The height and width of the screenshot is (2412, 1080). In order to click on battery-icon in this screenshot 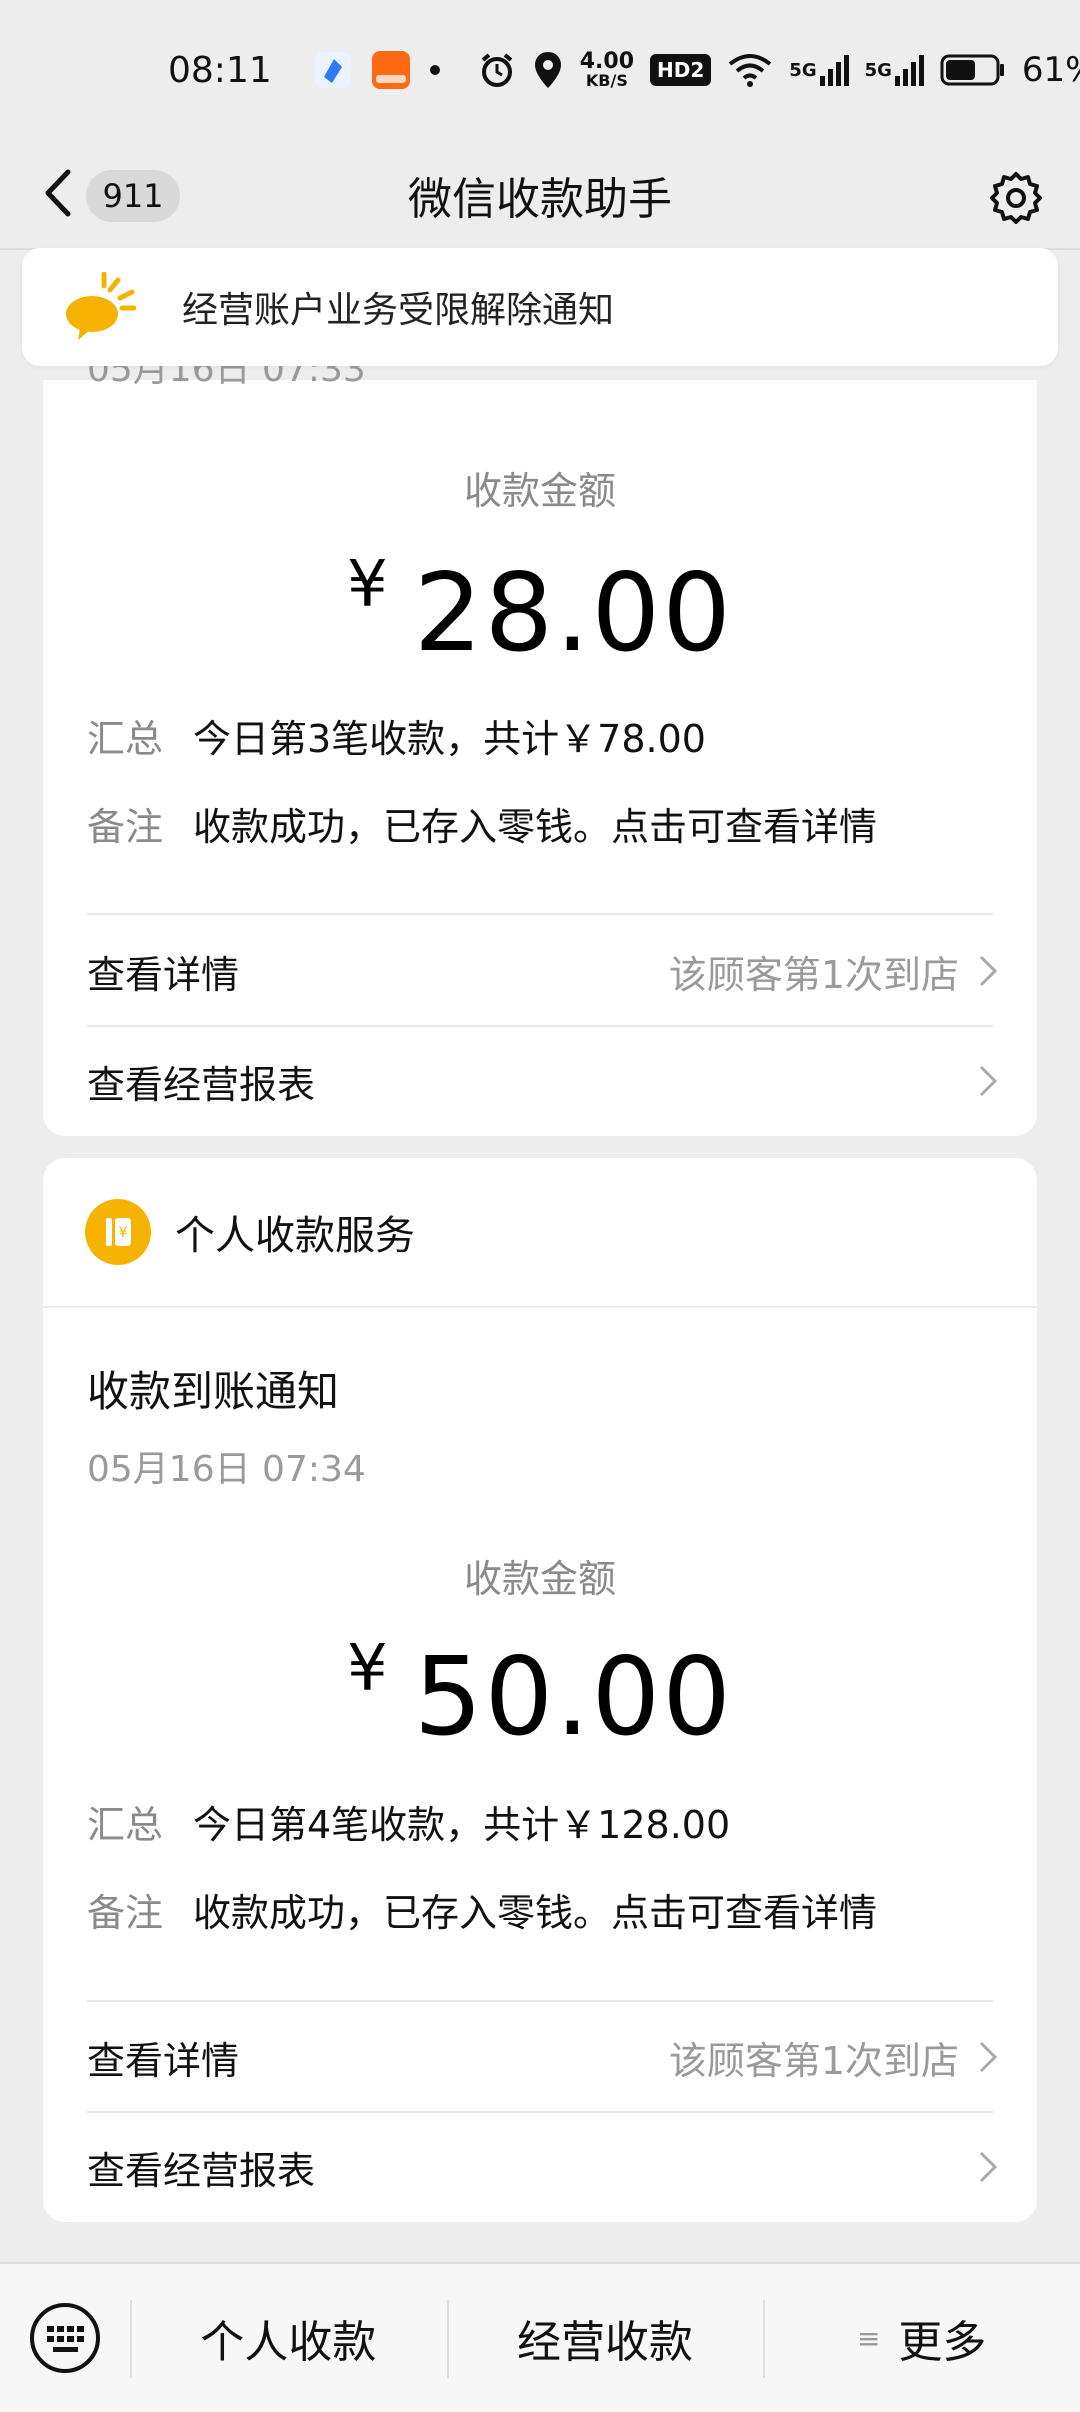, I will do `click(973, 70)`.